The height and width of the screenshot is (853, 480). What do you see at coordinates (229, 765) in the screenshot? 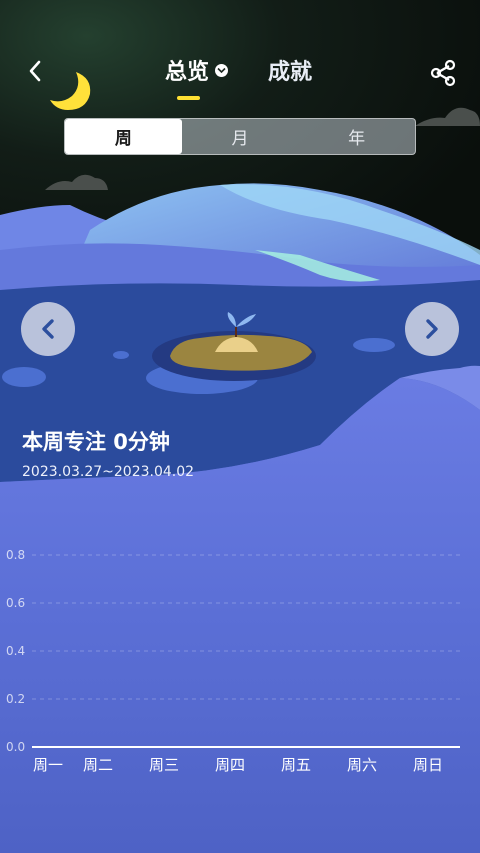
I see `x-tick-label: 周四` at bounding box center [229, 765].